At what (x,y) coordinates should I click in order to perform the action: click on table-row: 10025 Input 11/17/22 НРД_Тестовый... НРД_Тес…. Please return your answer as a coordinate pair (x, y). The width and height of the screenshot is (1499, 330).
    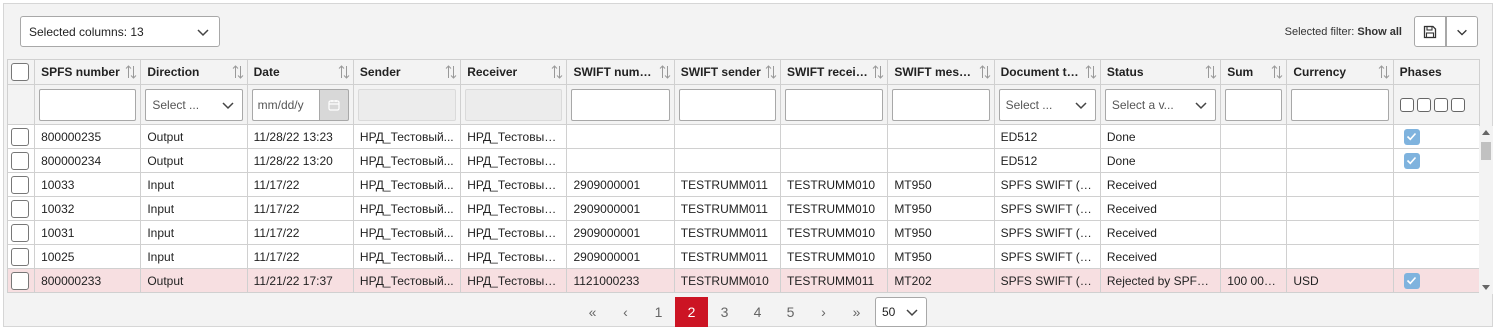
    Looking at the image, I should click on (743, 256).